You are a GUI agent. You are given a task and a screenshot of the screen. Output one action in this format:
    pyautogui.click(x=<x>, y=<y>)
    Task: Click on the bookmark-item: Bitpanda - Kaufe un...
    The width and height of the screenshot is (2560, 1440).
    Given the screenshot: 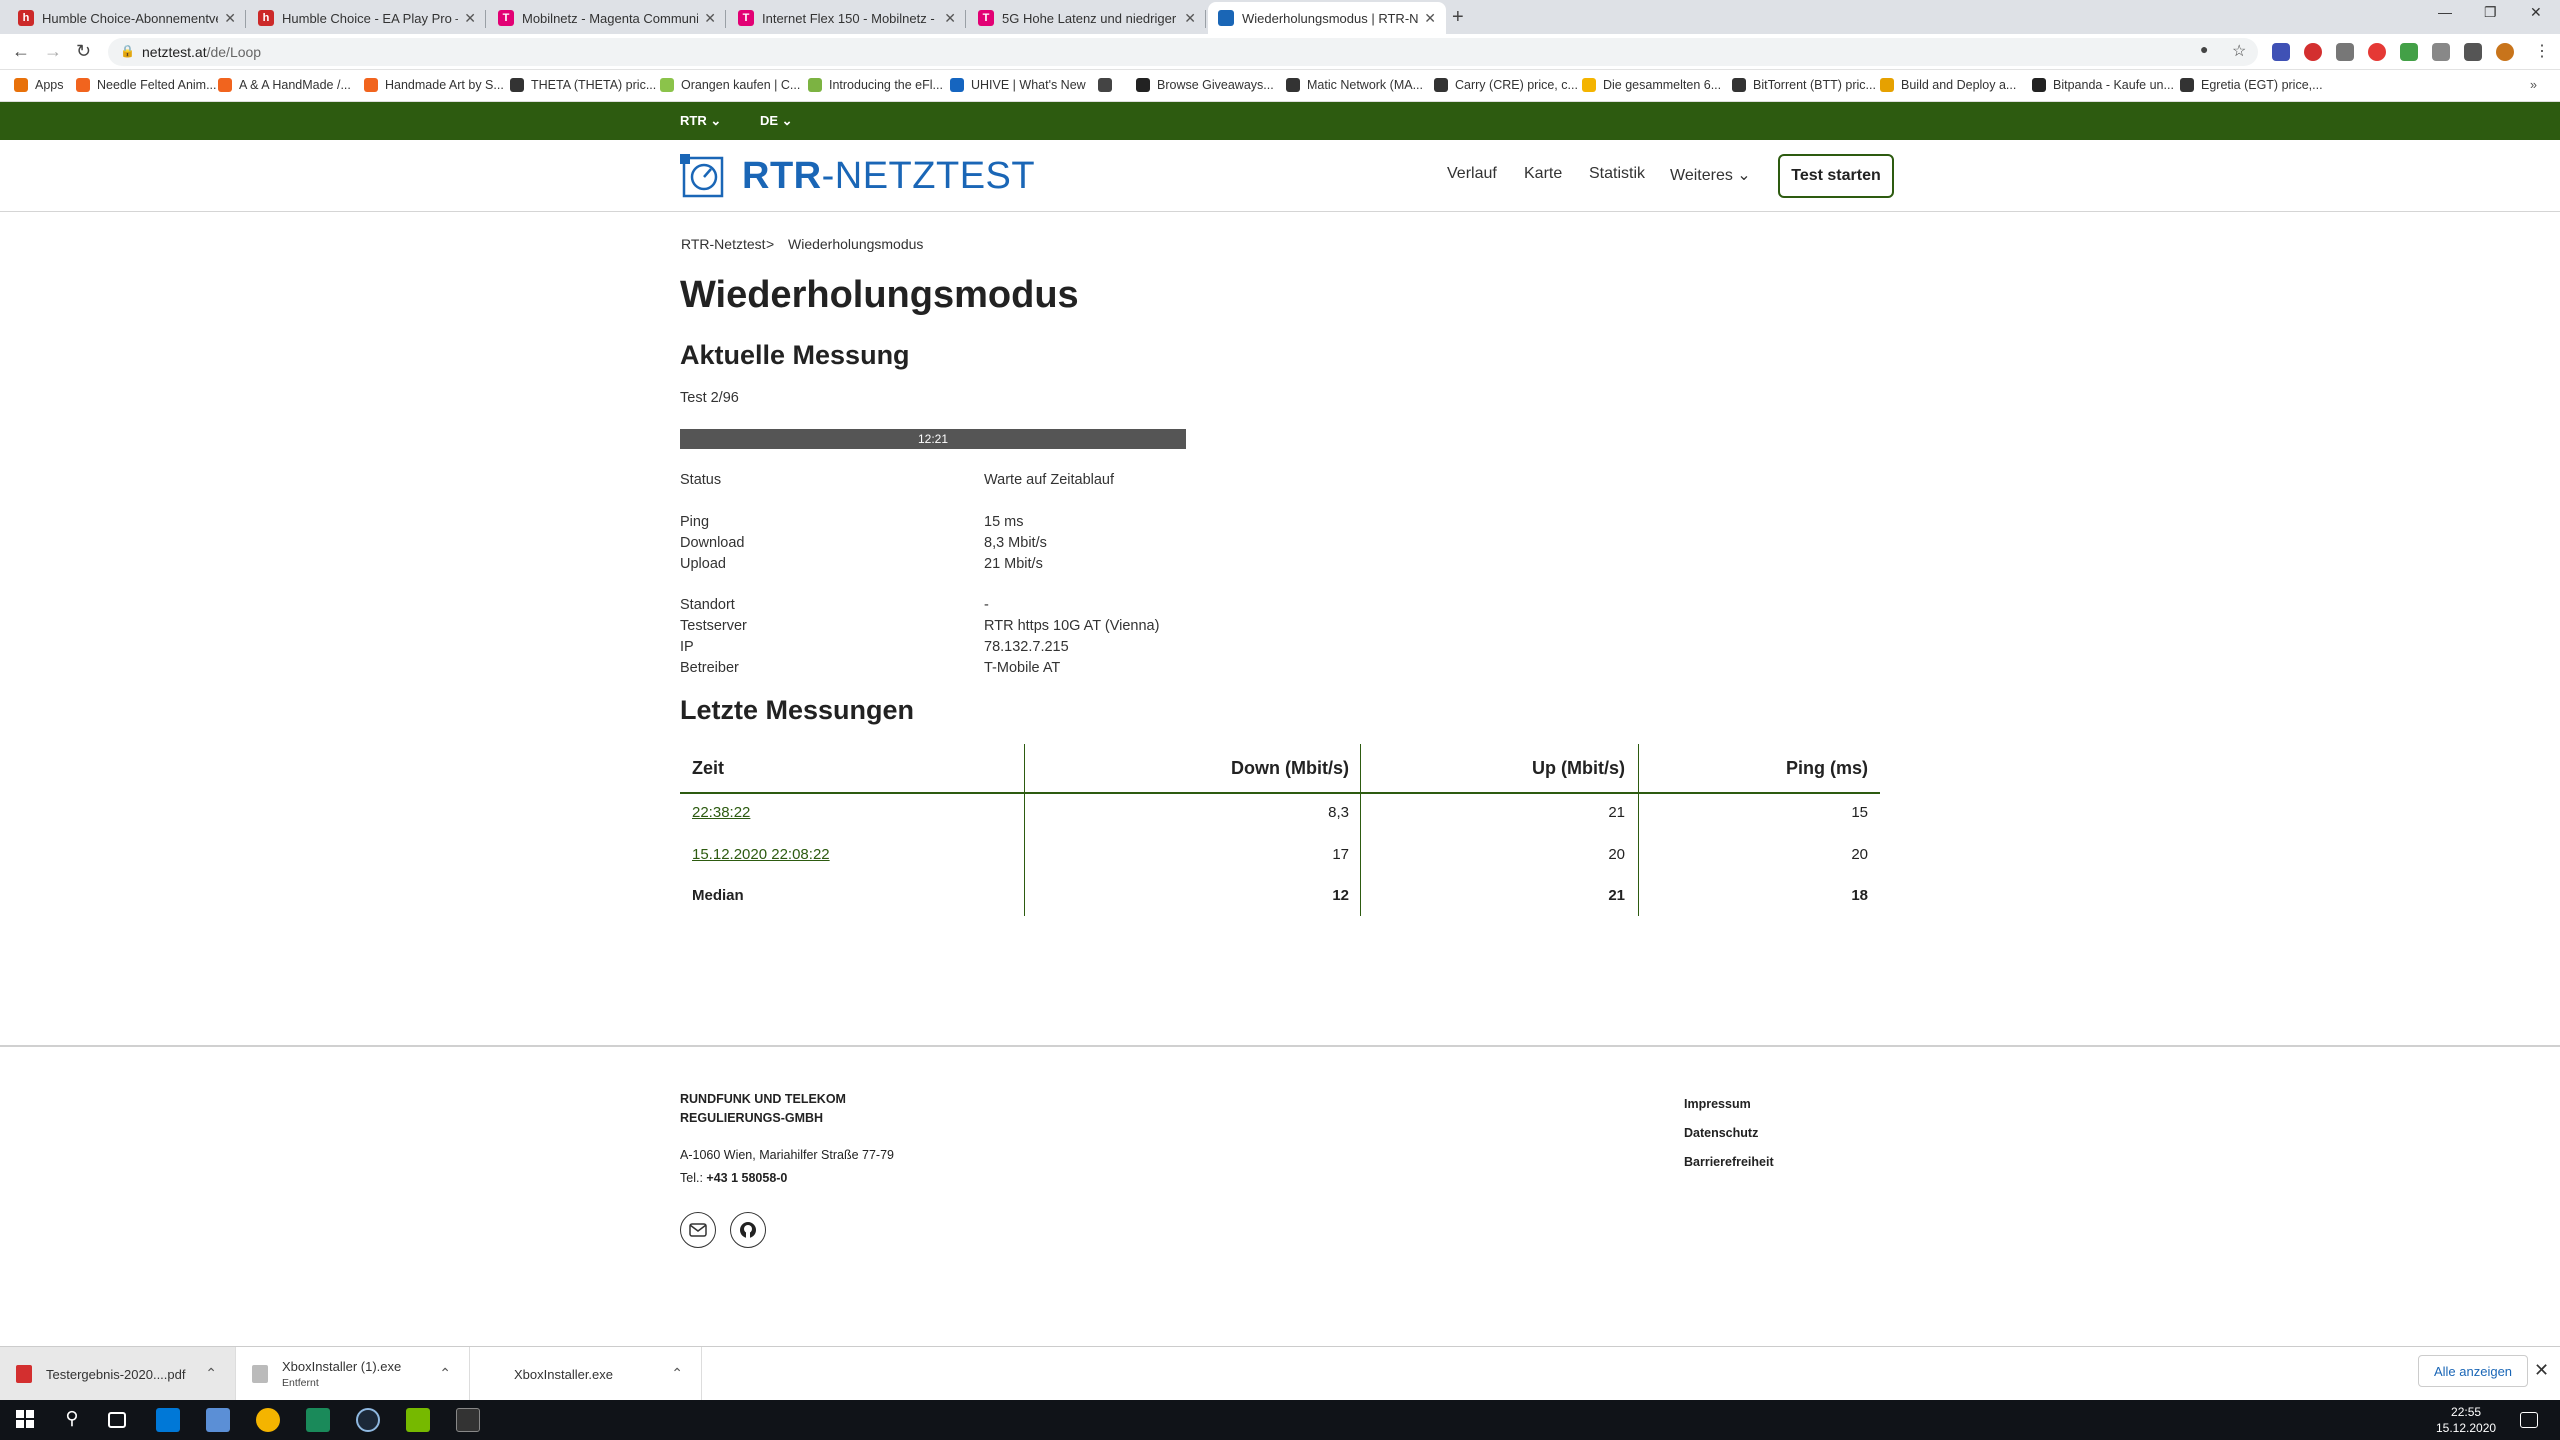 What is the action you would take?
    pyautogui.click(x=2103, y=85)
    